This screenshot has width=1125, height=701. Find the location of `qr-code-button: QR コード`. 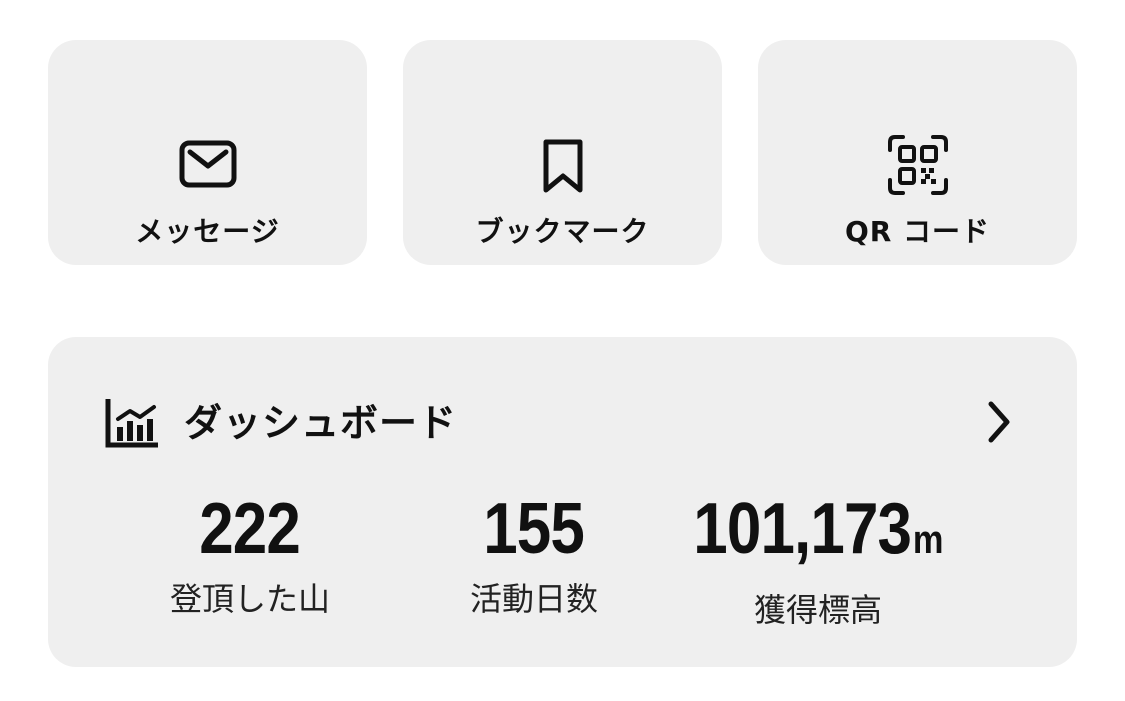

qr-code-button: QR コード is located at coordinates (917, 152).